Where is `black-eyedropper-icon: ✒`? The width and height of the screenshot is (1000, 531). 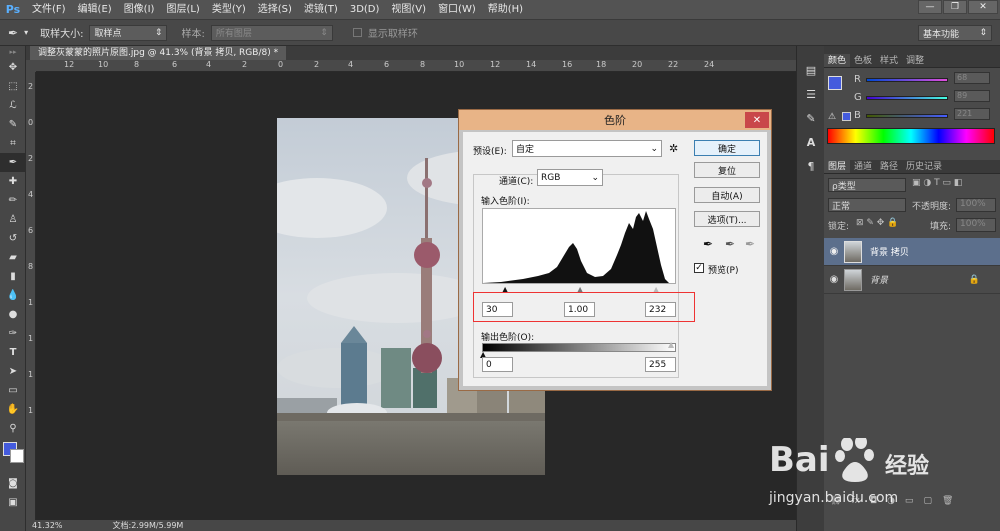
black-eyedropper-icon: ✒ is located at coordinates (708, 244).